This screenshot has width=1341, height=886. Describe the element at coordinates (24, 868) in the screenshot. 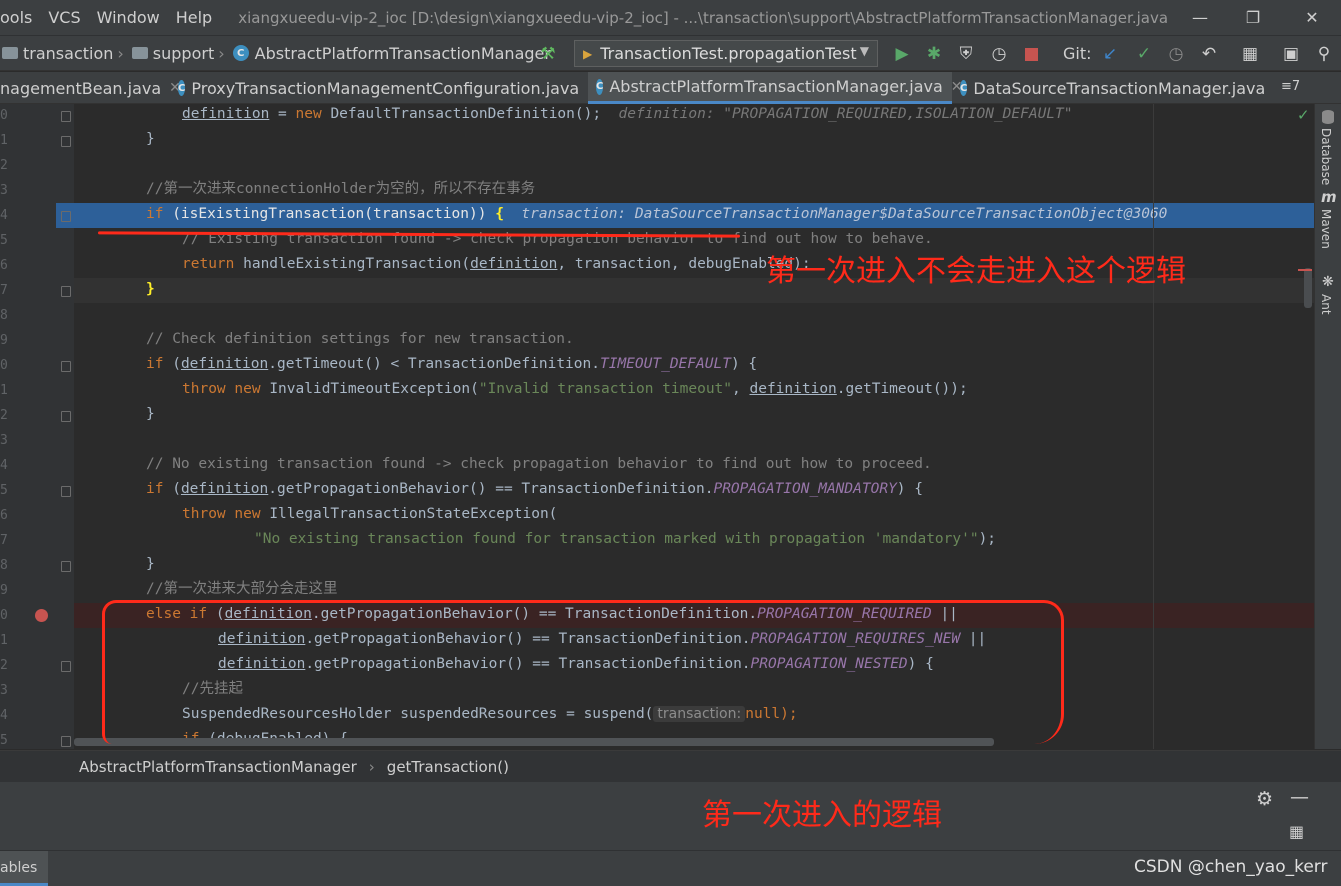

I see `variables-tab: ables` at that location.